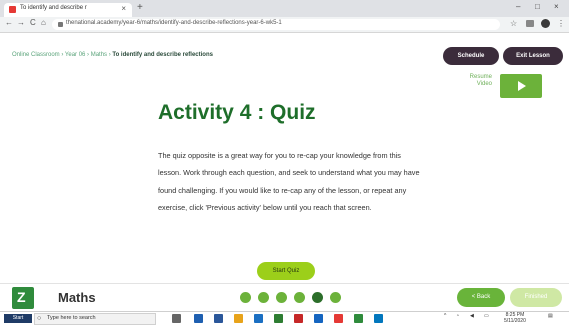 The width and height of the screenshot is (569, 325). Describe the element at coordinates (60, 24) in the screenshot. I see `lock-icon` at that location.